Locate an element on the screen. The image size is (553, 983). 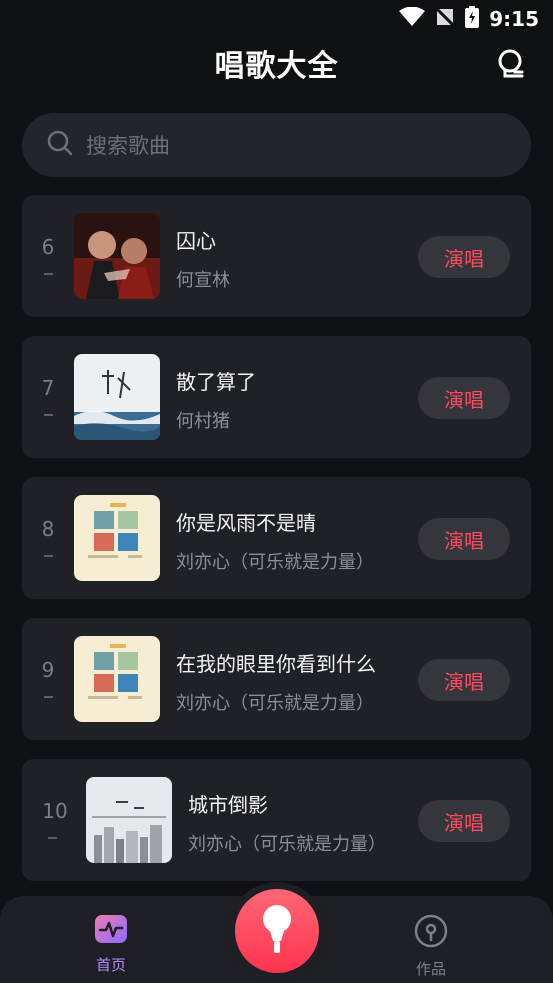
profile-button is located at coordinates (511, 64).